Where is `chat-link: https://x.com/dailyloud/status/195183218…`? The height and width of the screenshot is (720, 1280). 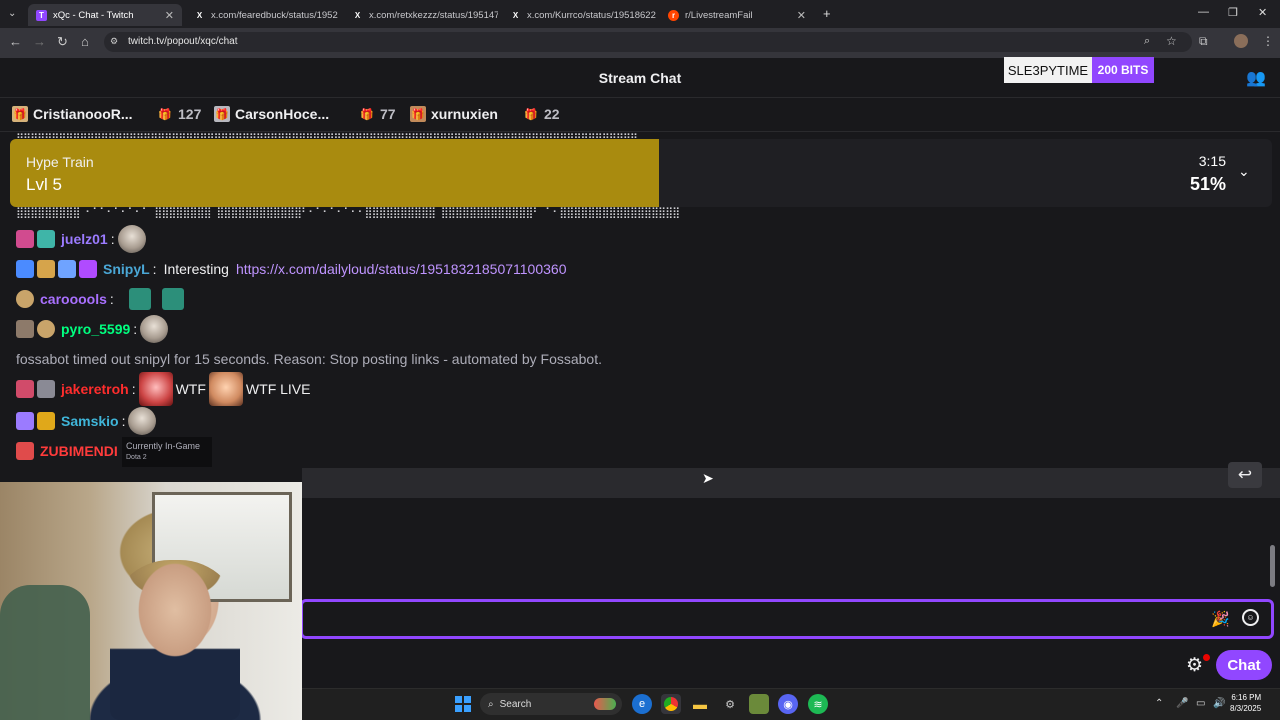 chat-link: https://x.com/dailyloud/status/195183218… is located at coordinates (401, 269).